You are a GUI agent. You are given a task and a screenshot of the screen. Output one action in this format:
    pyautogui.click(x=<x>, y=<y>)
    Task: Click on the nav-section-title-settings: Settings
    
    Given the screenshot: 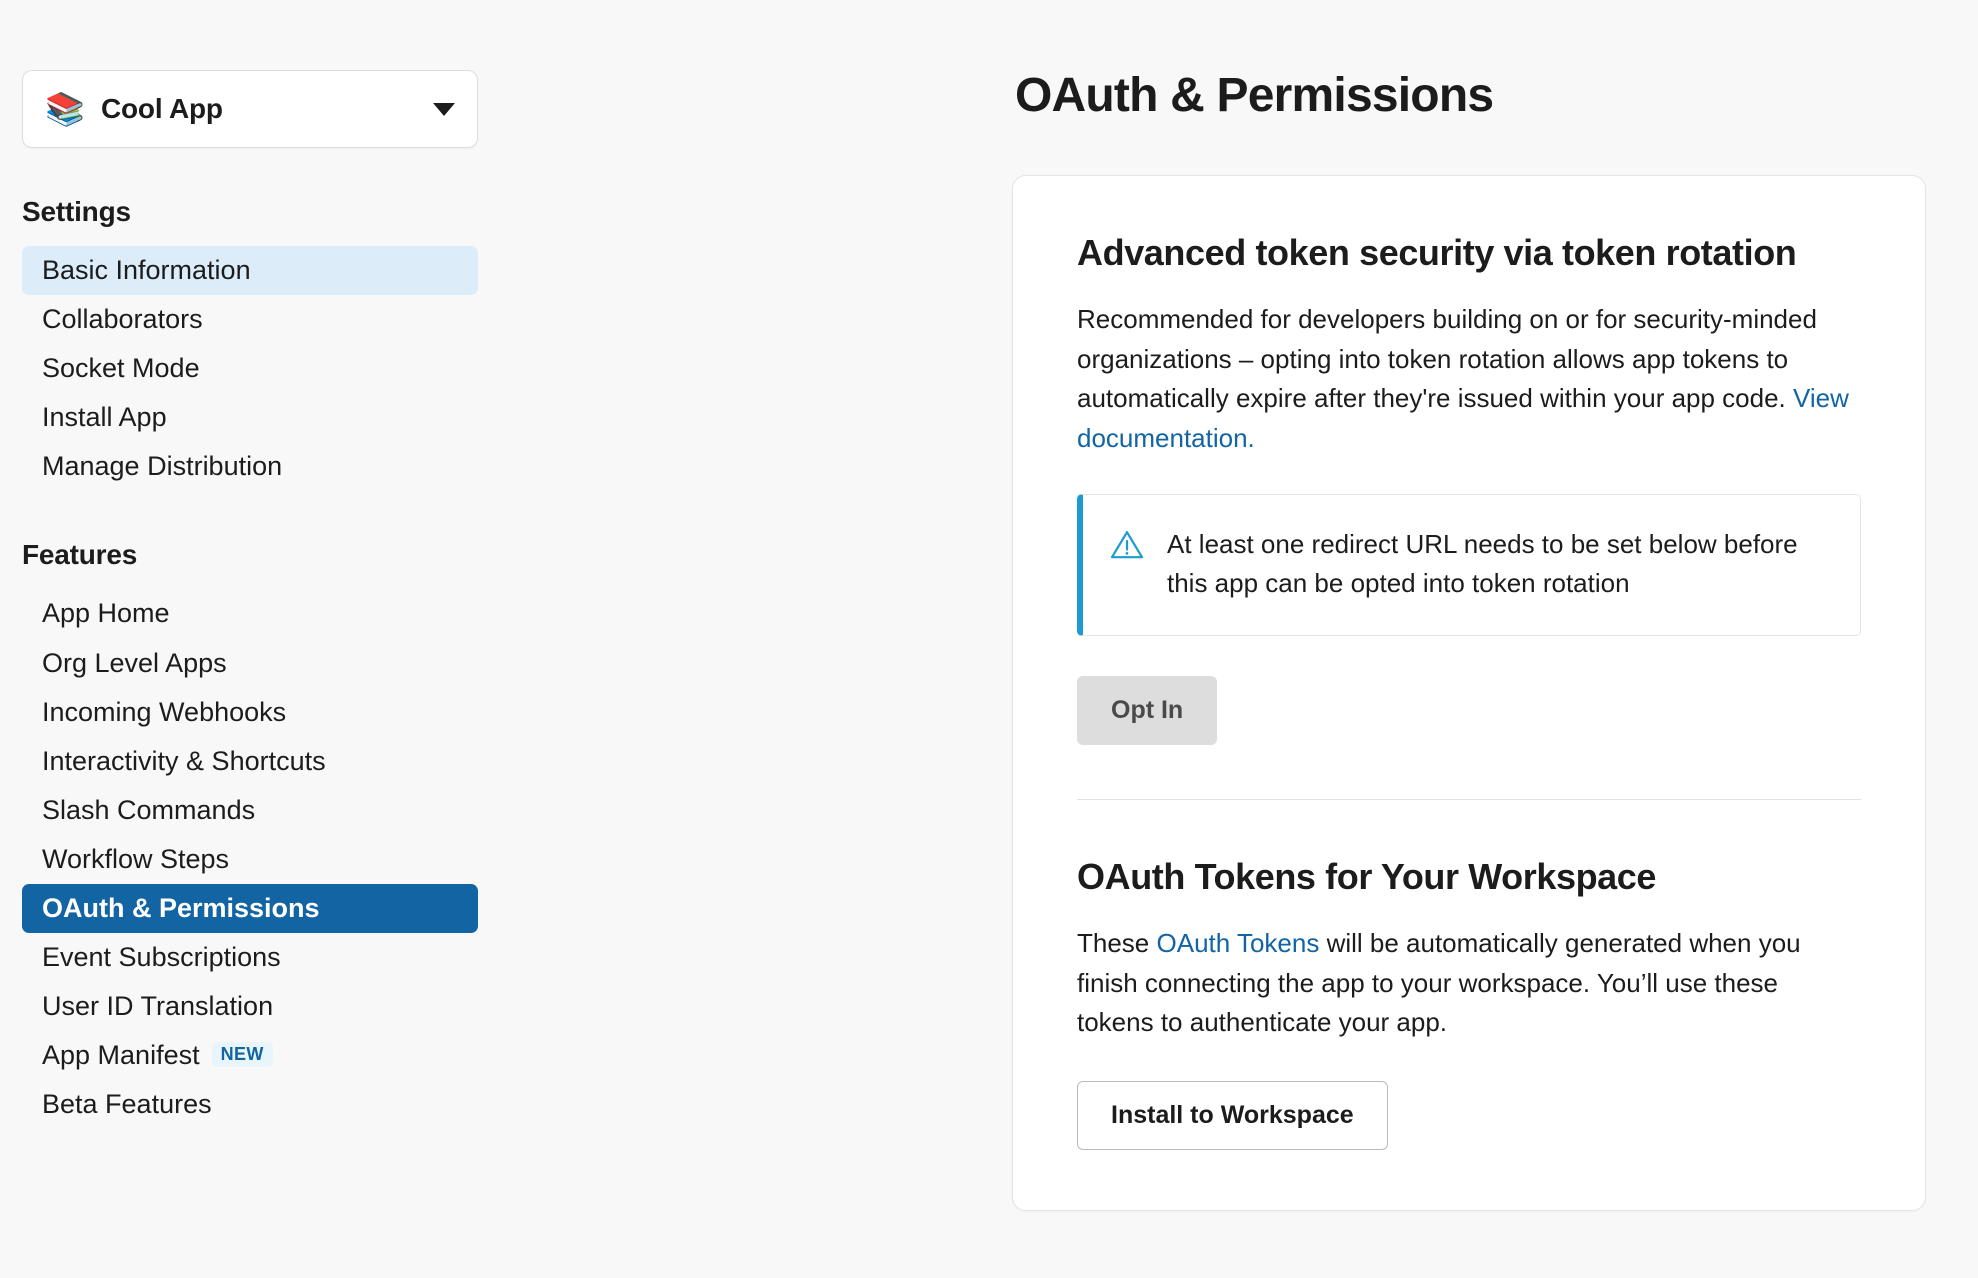 What is the action you would take?
    pyautogui.click(x=76, y=211)
    